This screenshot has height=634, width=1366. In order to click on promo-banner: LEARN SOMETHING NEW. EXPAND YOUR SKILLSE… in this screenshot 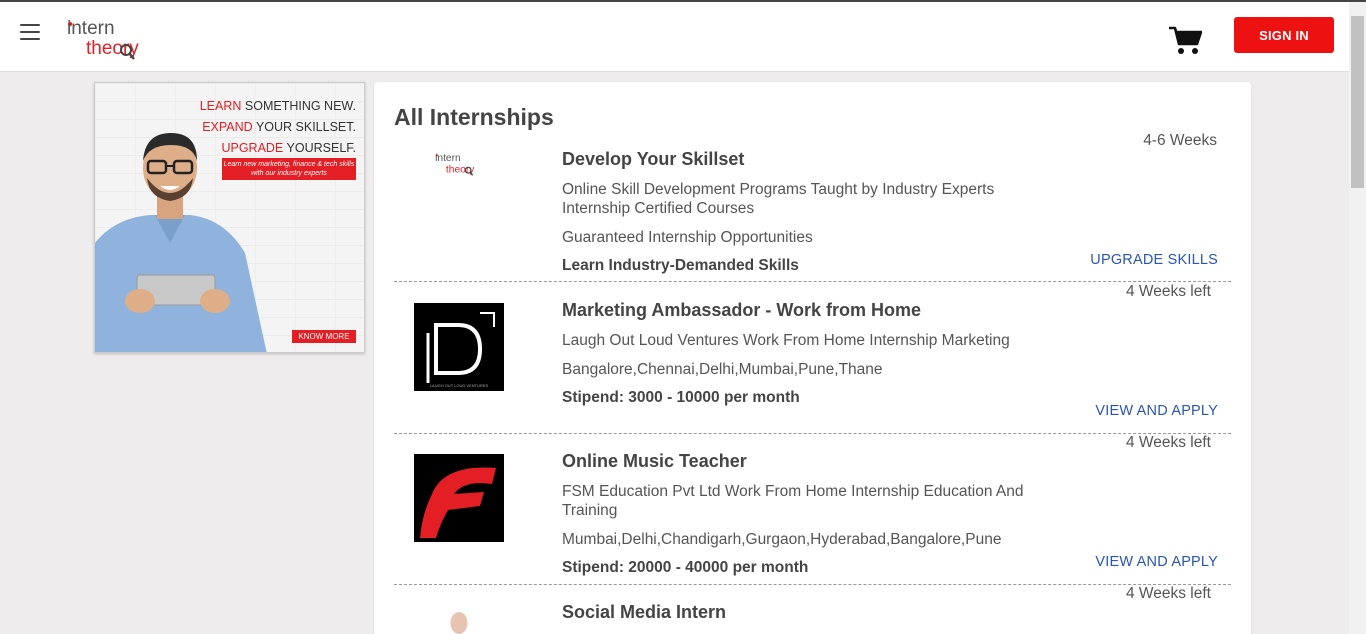, I will do `click(229, 217)`.